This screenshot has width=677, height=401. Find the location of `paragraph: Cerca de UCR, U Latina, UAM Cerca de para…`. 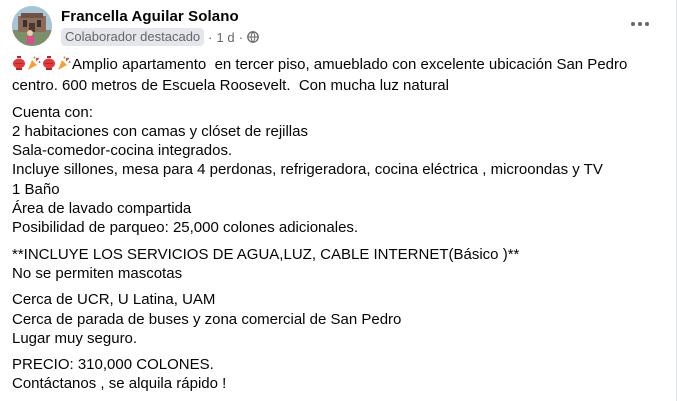

paragraph: Cerca de UCR, U Latina, UAM Cerca de para… is located at coordinates (342, 319).